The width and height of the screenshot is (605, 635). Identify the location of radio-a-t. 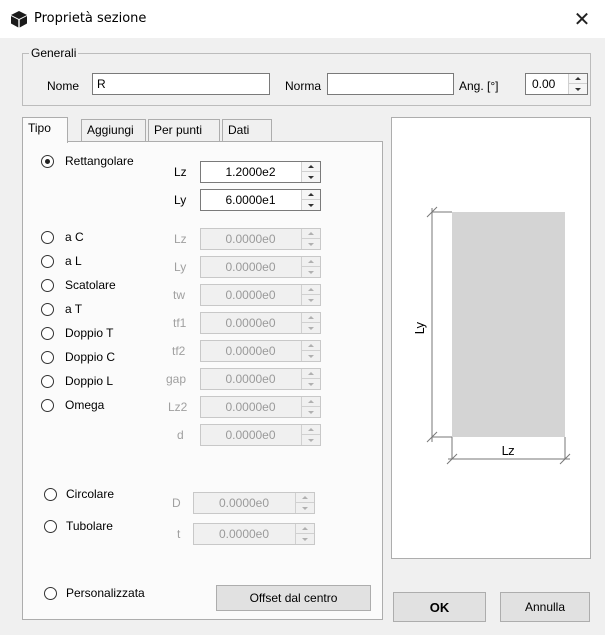
(47, 309).